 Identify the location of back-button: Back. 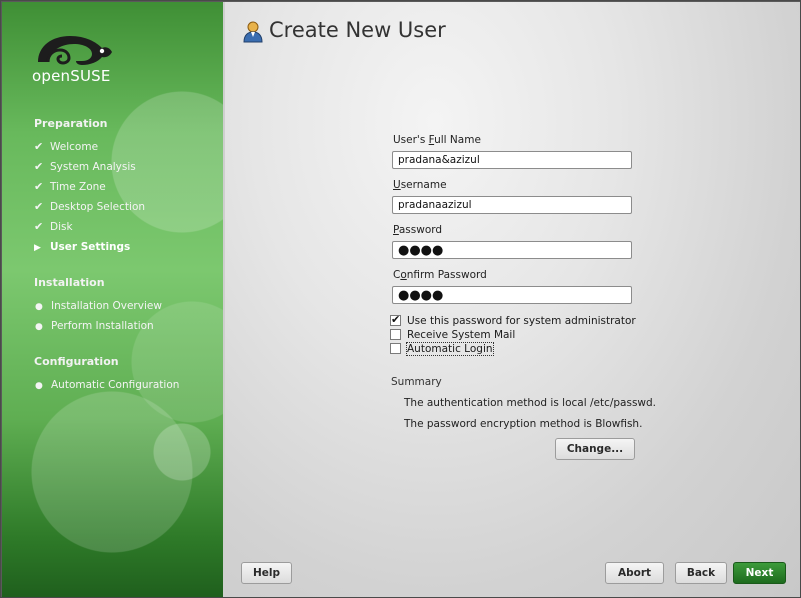
(701, 573).